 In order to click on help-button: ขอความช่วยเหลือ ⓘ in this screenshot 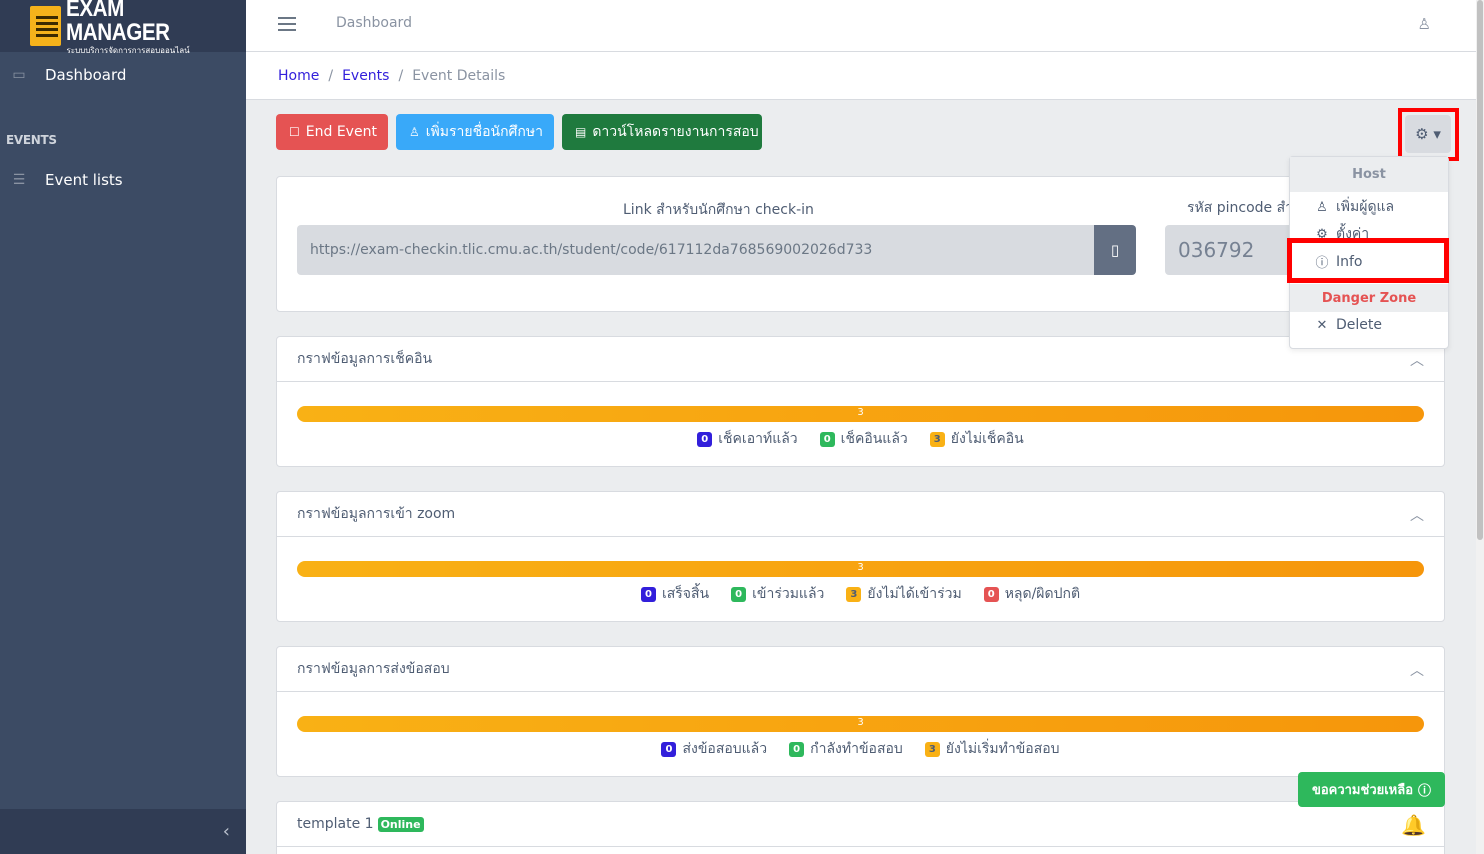, I will do `click(1371, 789)`.